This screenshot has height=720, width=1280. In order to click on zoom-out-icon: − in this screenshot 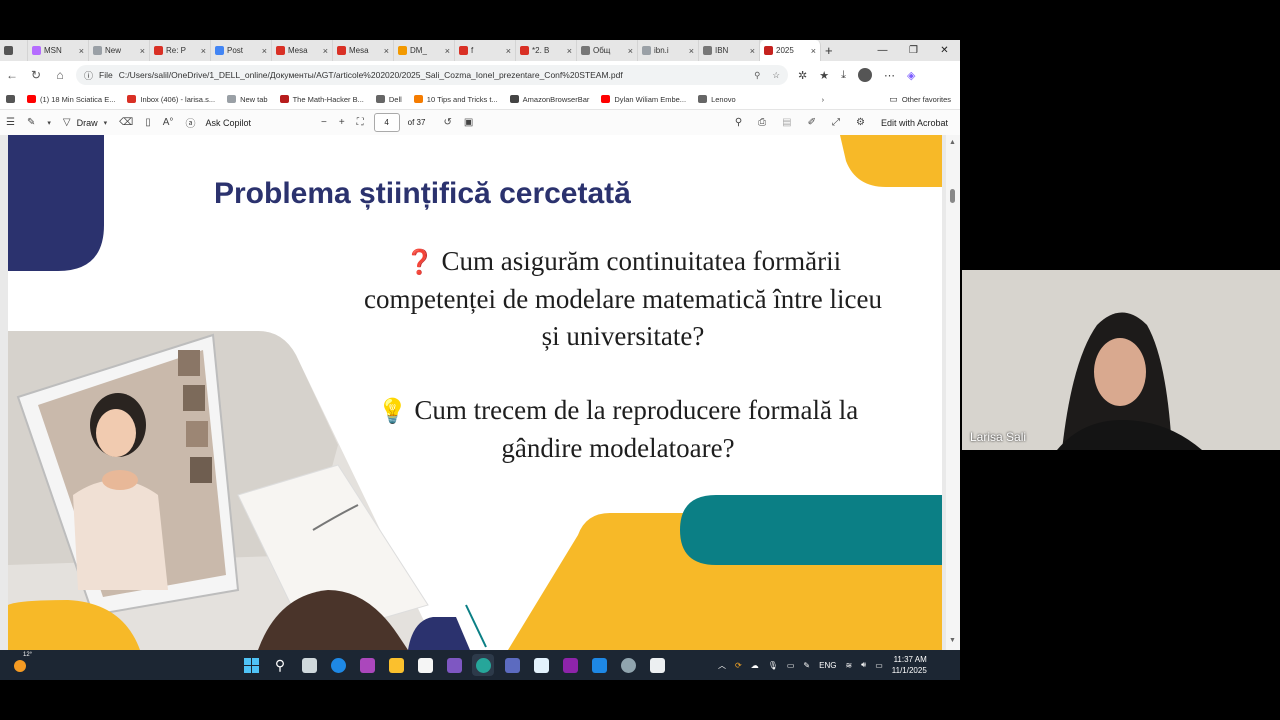, I will do `click(324, 122)`.